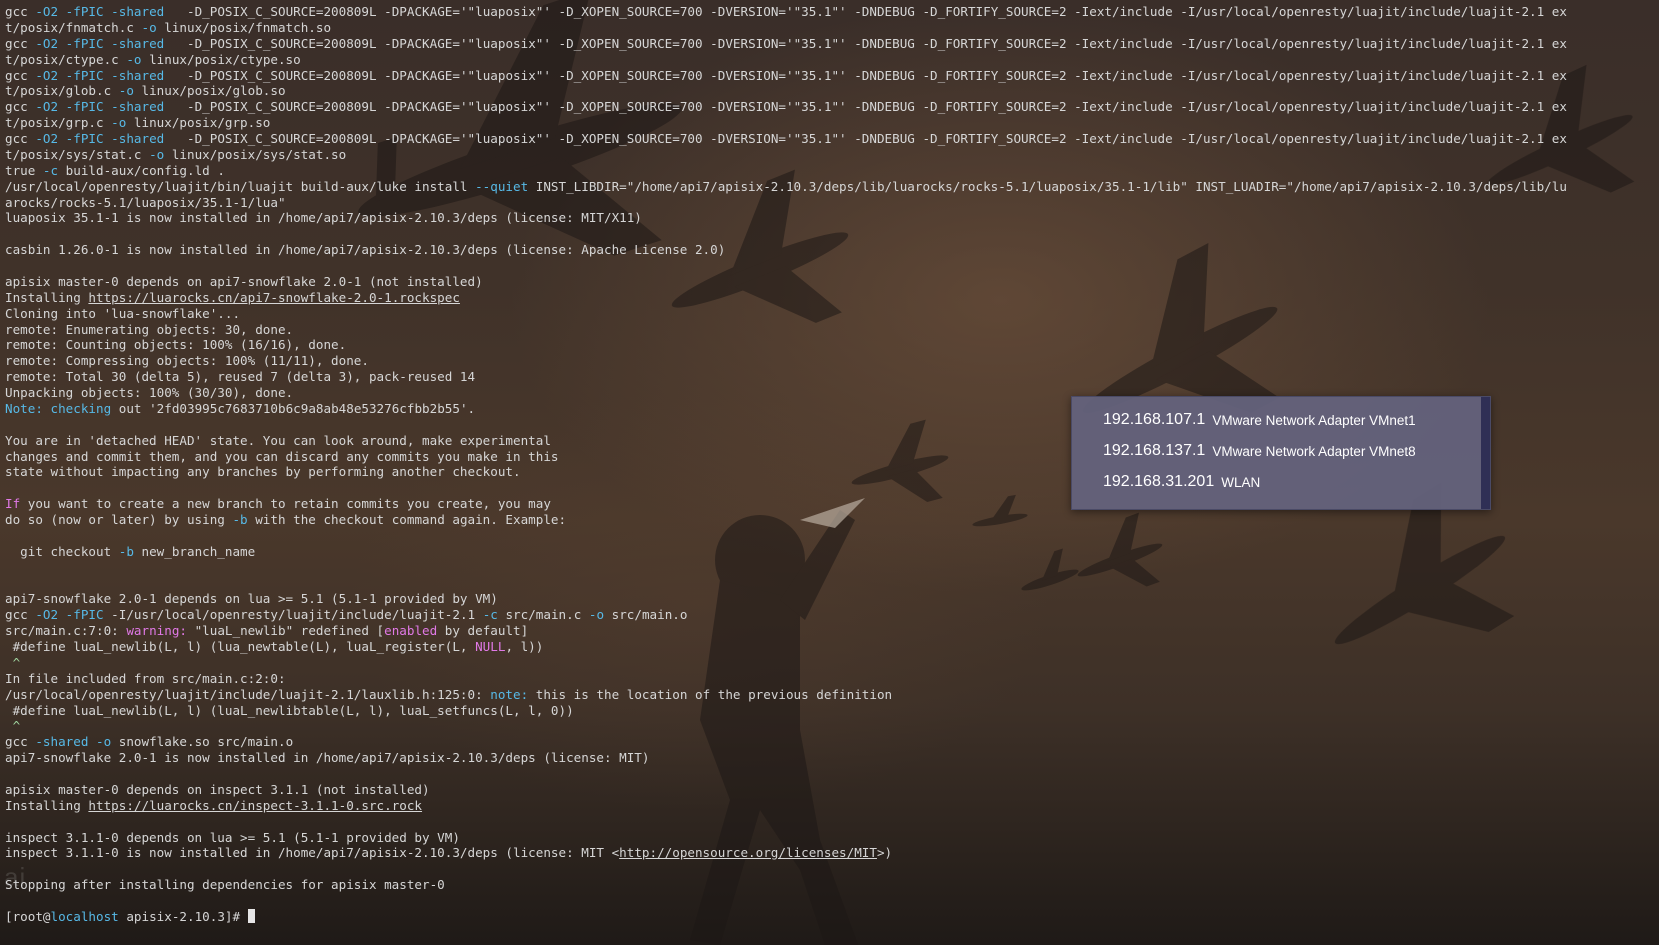 The width and height of the screenshot is (1659, 945). What do you see at coordinates (119, 519) in the screenshot?
I see `terminal-text: do so (now or later) by using` at bounding box center [119, 519].